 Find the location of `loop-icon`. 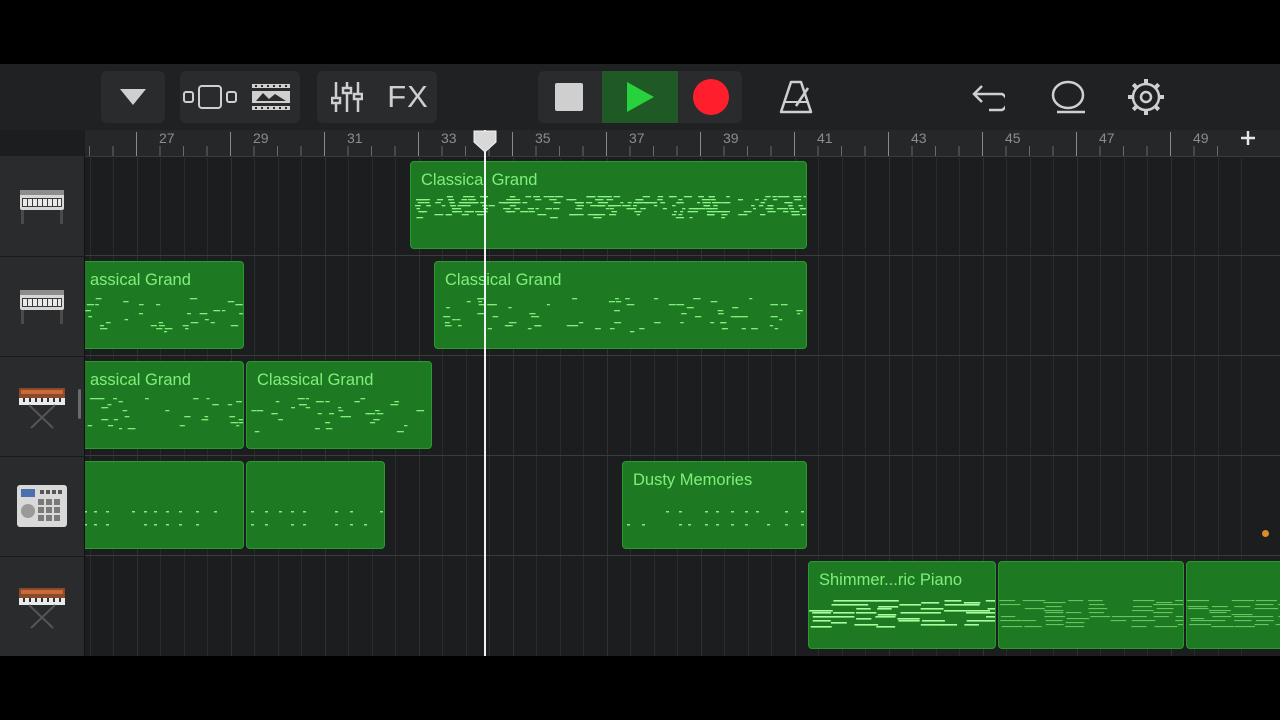

loop-icon is located at coordinates (271, 97).